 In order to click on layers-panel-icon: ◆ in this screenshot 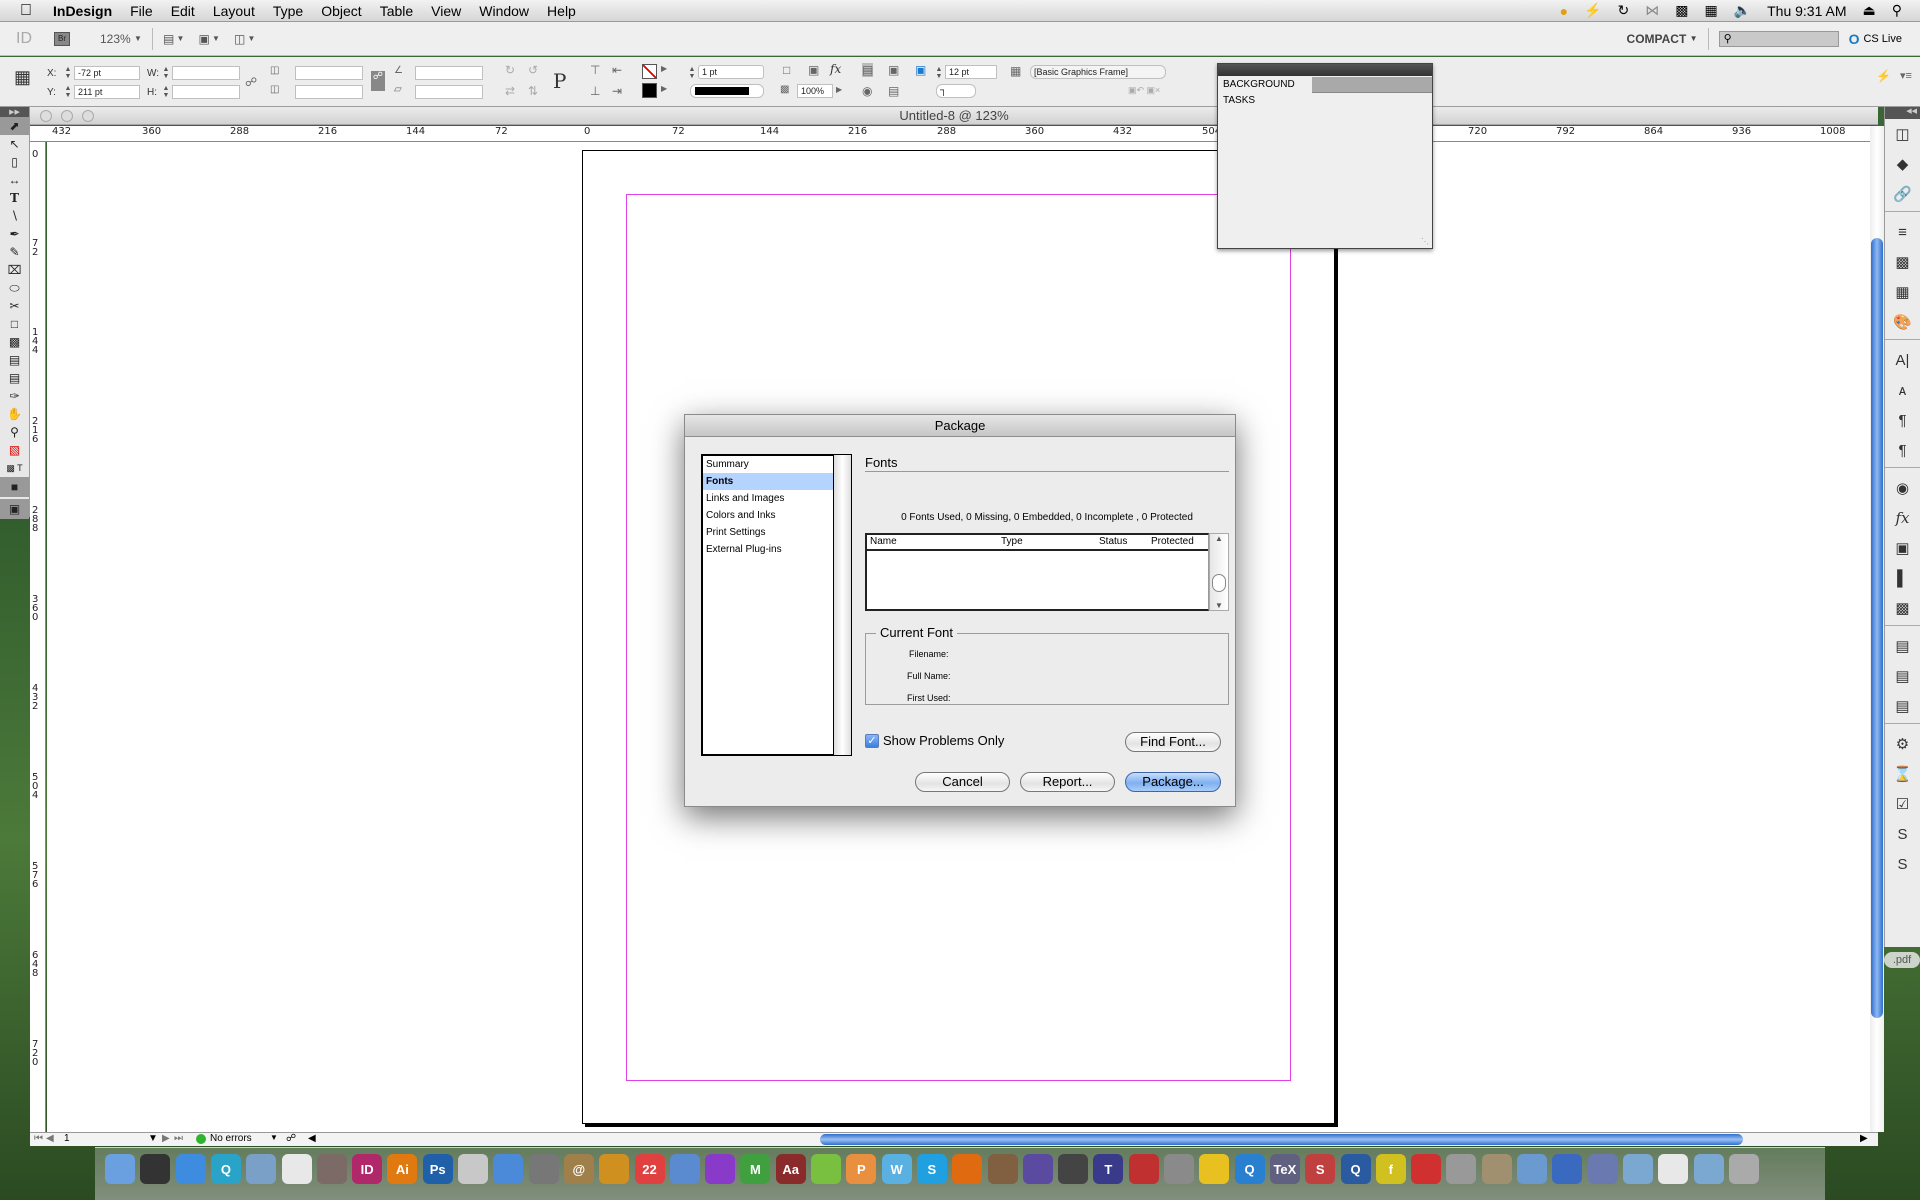, I will do `click(1902, 164)`.